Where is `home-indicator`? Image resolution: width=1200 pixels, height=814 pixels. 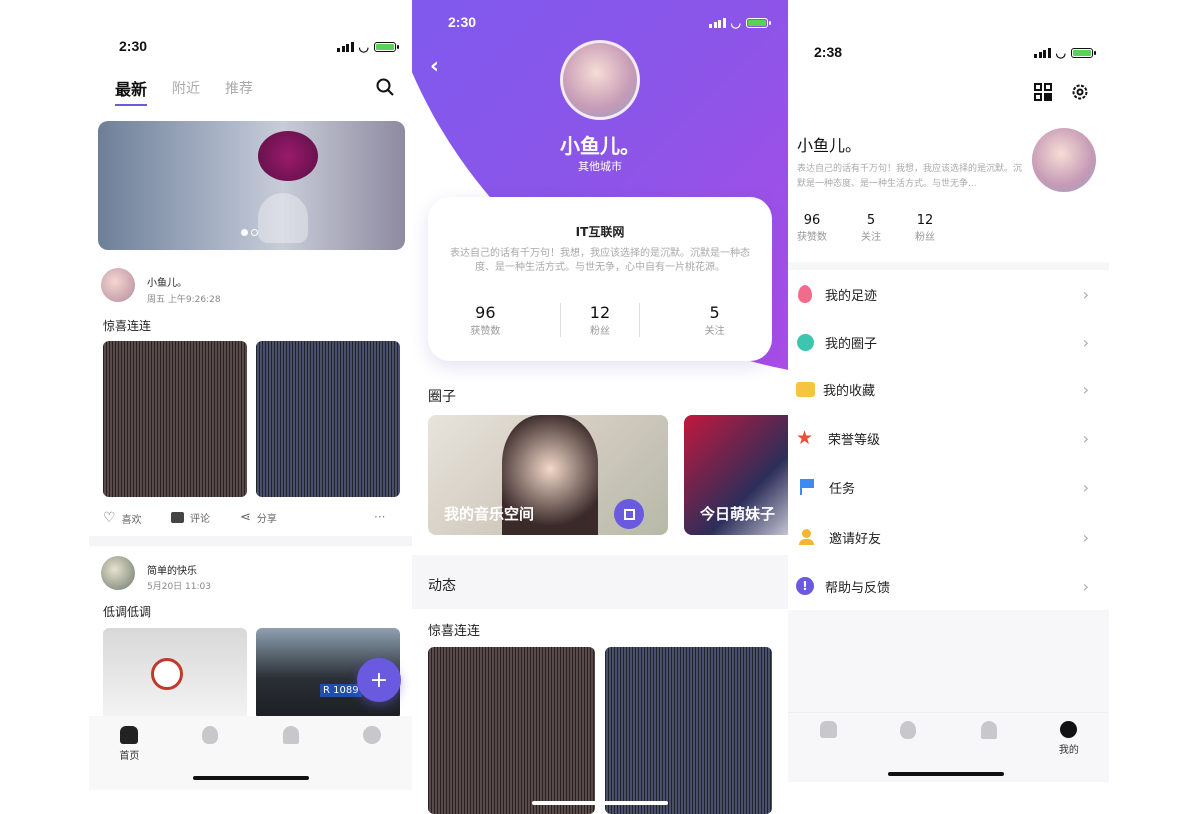 home-indicator is located at coordinates (251, 778).